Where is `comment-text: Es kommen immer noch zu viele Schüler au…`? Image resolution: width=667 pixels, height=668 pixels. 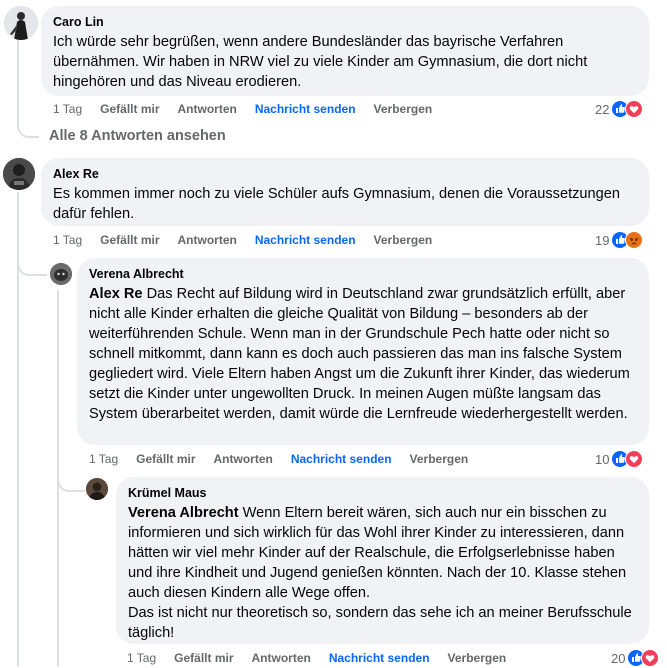
comment-text: Es kommen immer noch zu viele Schüler au… is located at coordinates (337, 204).